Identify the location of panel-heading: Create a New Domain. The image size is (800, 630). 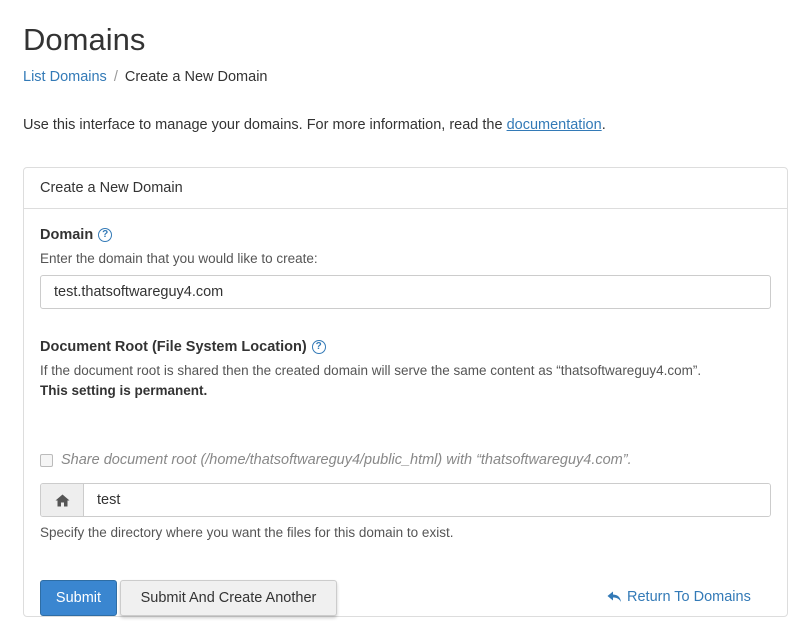
(405, 188).